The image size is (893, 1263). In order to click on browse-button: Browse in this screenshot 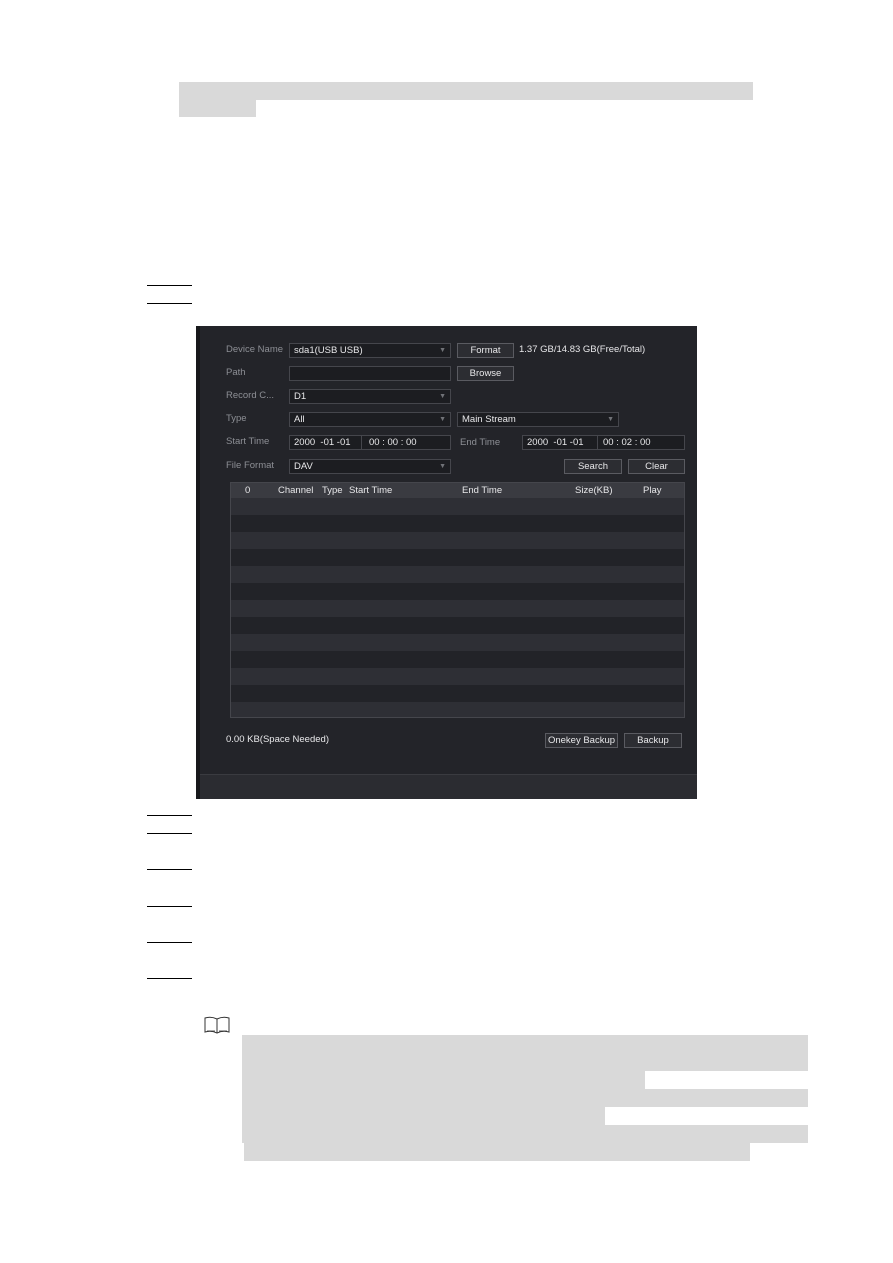, I will do `click(485, 373)`.